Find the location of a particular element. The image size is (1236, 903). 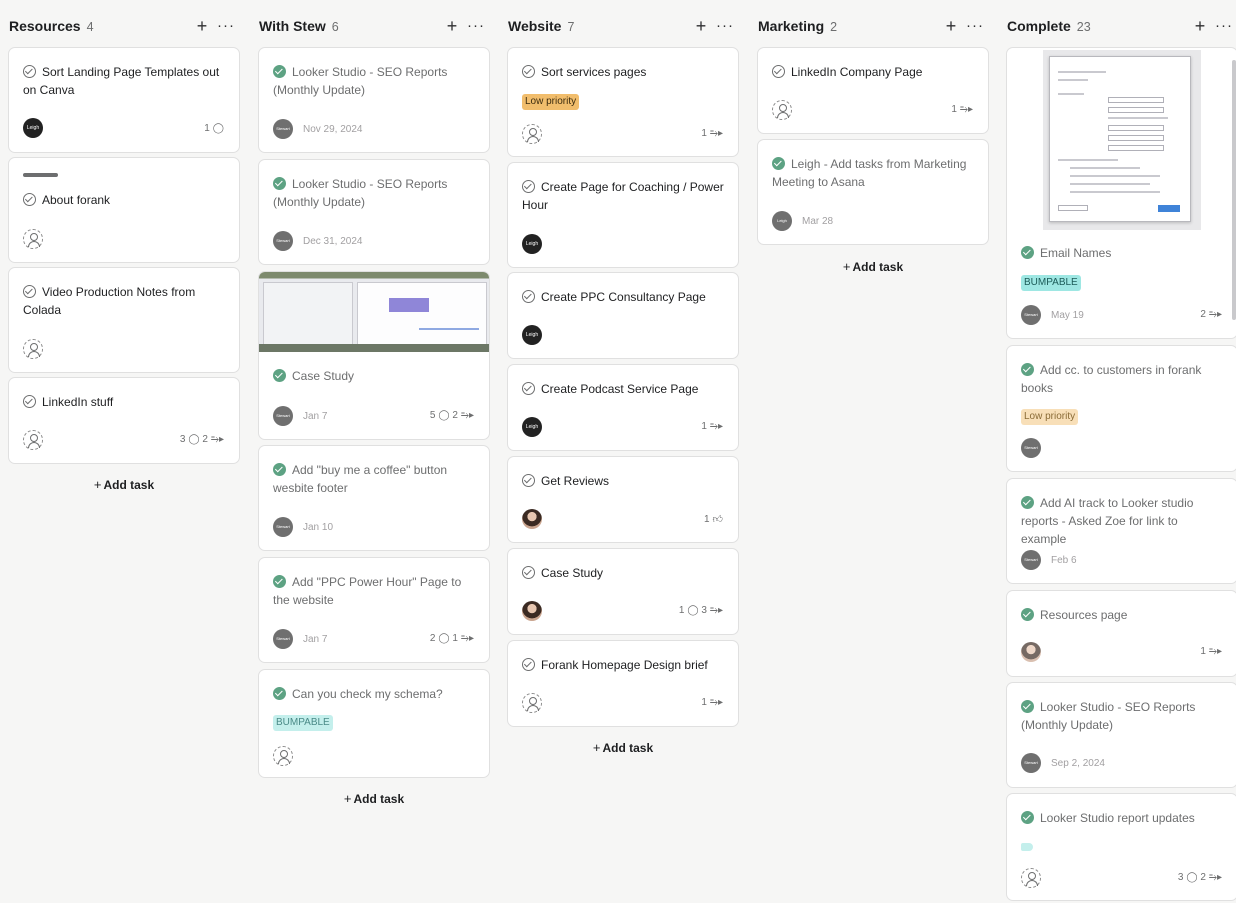

scrollbar is located at coordinates (1234, 190).